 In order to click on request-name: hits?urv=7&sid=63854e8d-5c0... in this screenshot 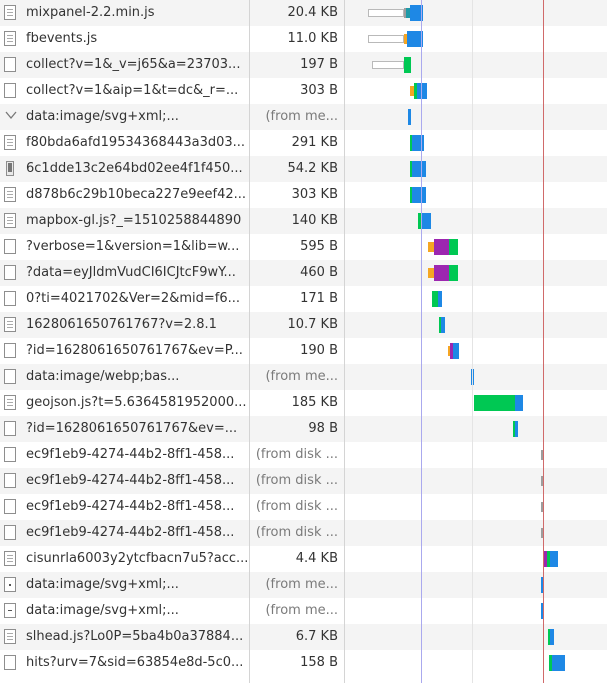, I will do `click(135, 662)`.